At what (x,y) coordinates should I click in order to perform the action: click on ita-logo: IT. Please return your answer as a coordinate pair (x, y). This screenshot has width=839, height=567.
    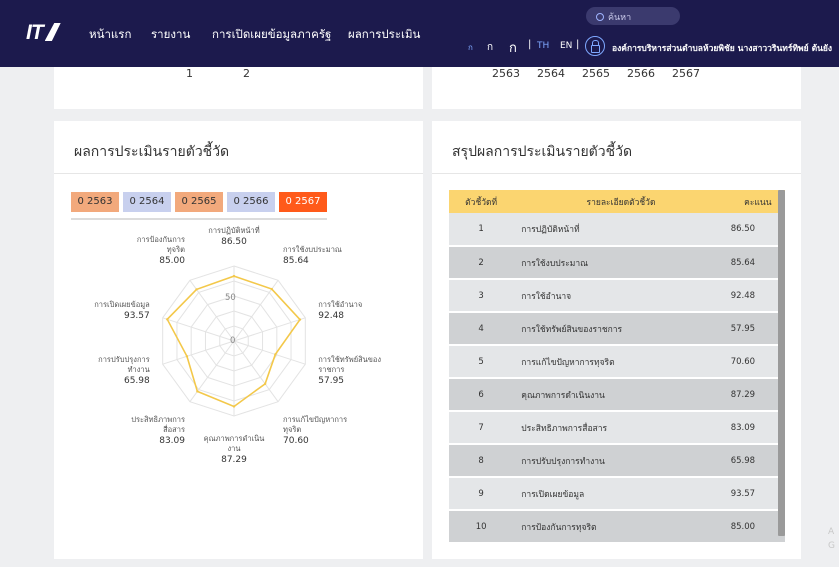
    Looking at the image, I should click on (43, 33).